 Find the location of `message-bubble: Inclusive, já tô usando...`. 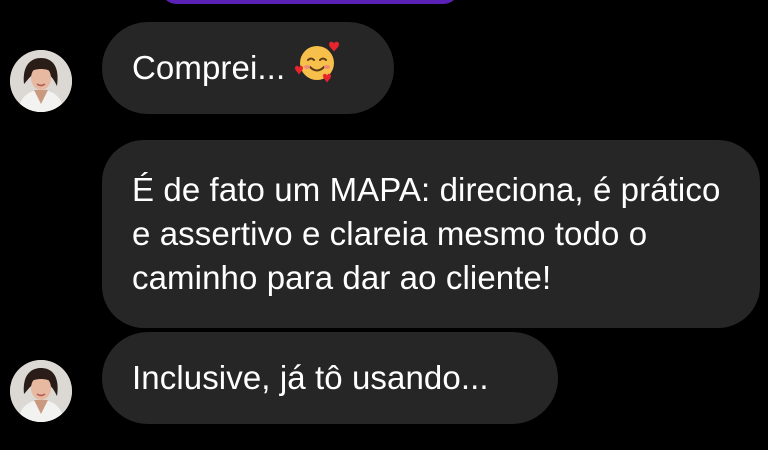

message-bubble: Inclusive, já tô usando... is located at coordinates (330, 378).